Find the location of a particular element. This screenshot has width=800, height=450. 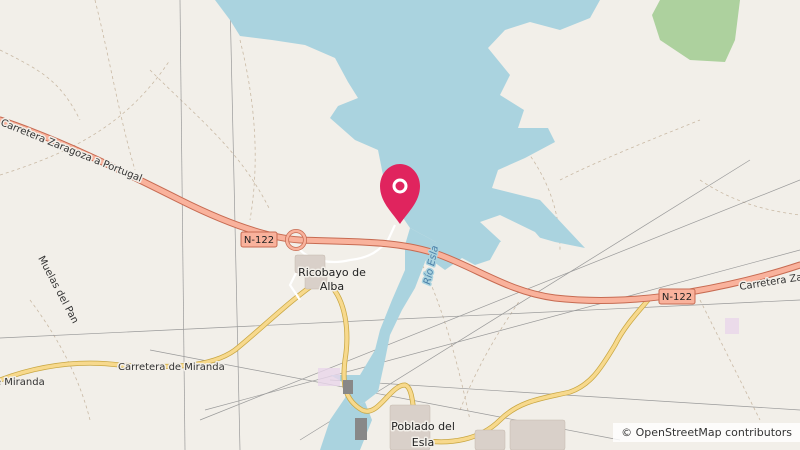

road-label-miranda-west: Carretera de Miranda is located at coordinates (22, 382).